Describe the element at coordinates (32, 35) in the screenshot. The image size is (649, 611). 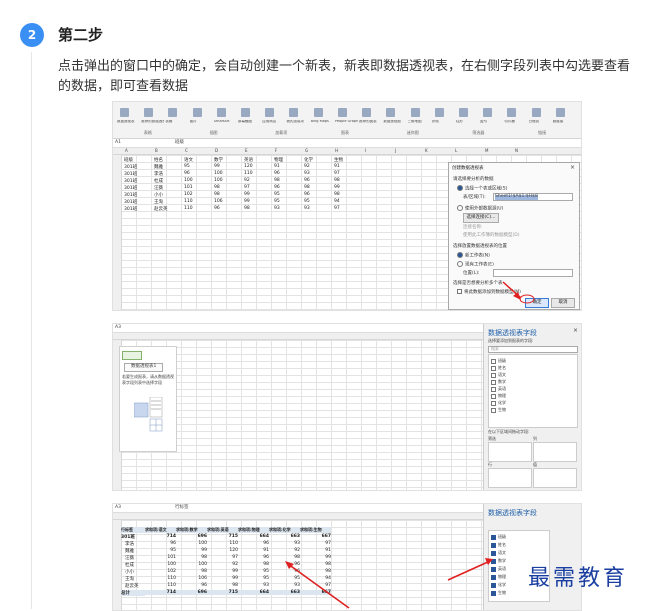
I see `step-number-badge: 2` at that location.